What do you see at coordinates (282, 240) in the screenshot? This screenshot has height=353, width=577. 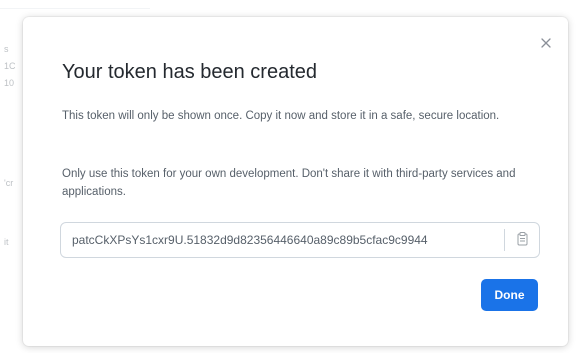 I see `token-input` at bounding box center [282, 240].